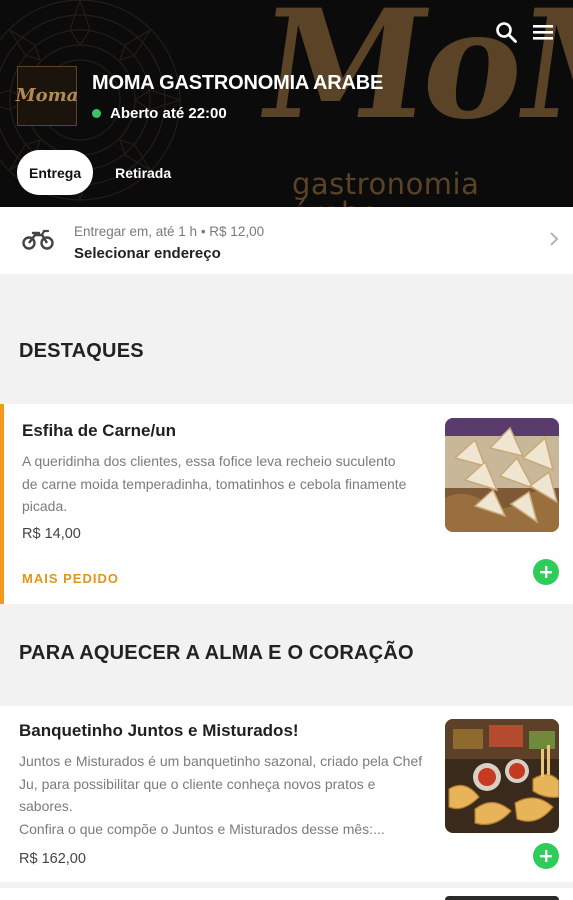 The height and width of the screenshot is (900, 573). What do you see at coordinates (81, 351) in the screenshot?
I see `section-title-destaques: DESTAQUES` at bounding box center [81, 351].